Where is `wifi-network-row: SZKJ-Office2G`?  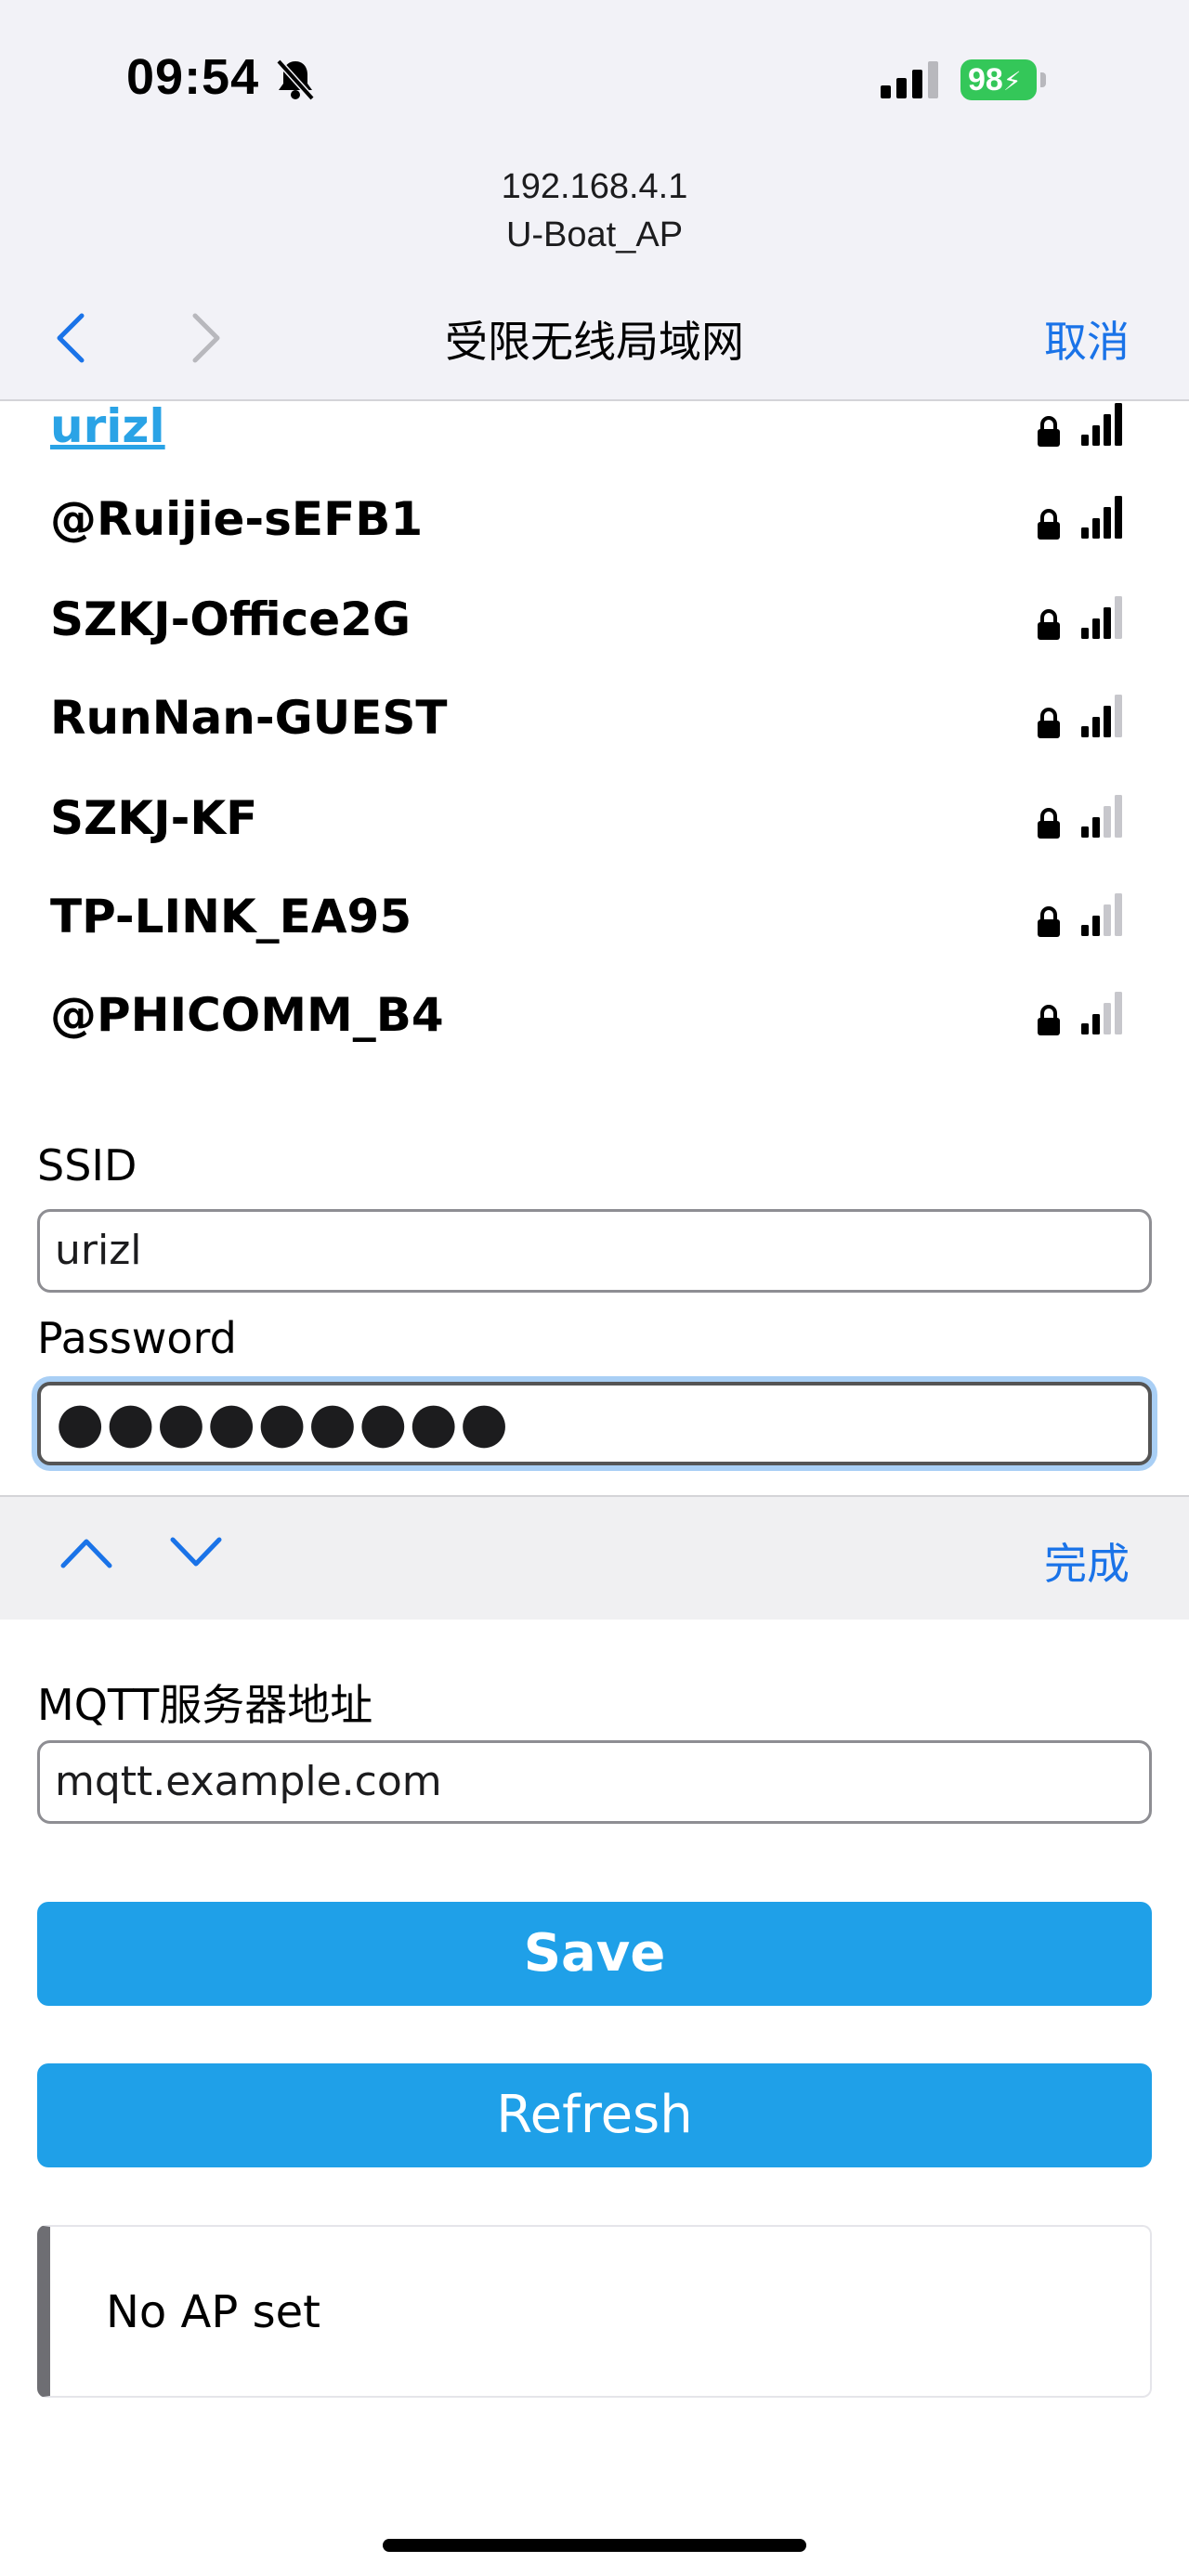
wifi-network-row: SZKJ-Office2G is located at coordinates (594, 639).